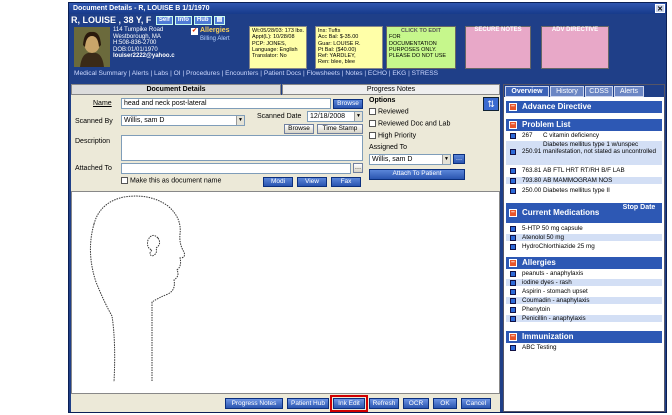  I want to click on time-stamp-button: Time Stamp, so click(340, 129).